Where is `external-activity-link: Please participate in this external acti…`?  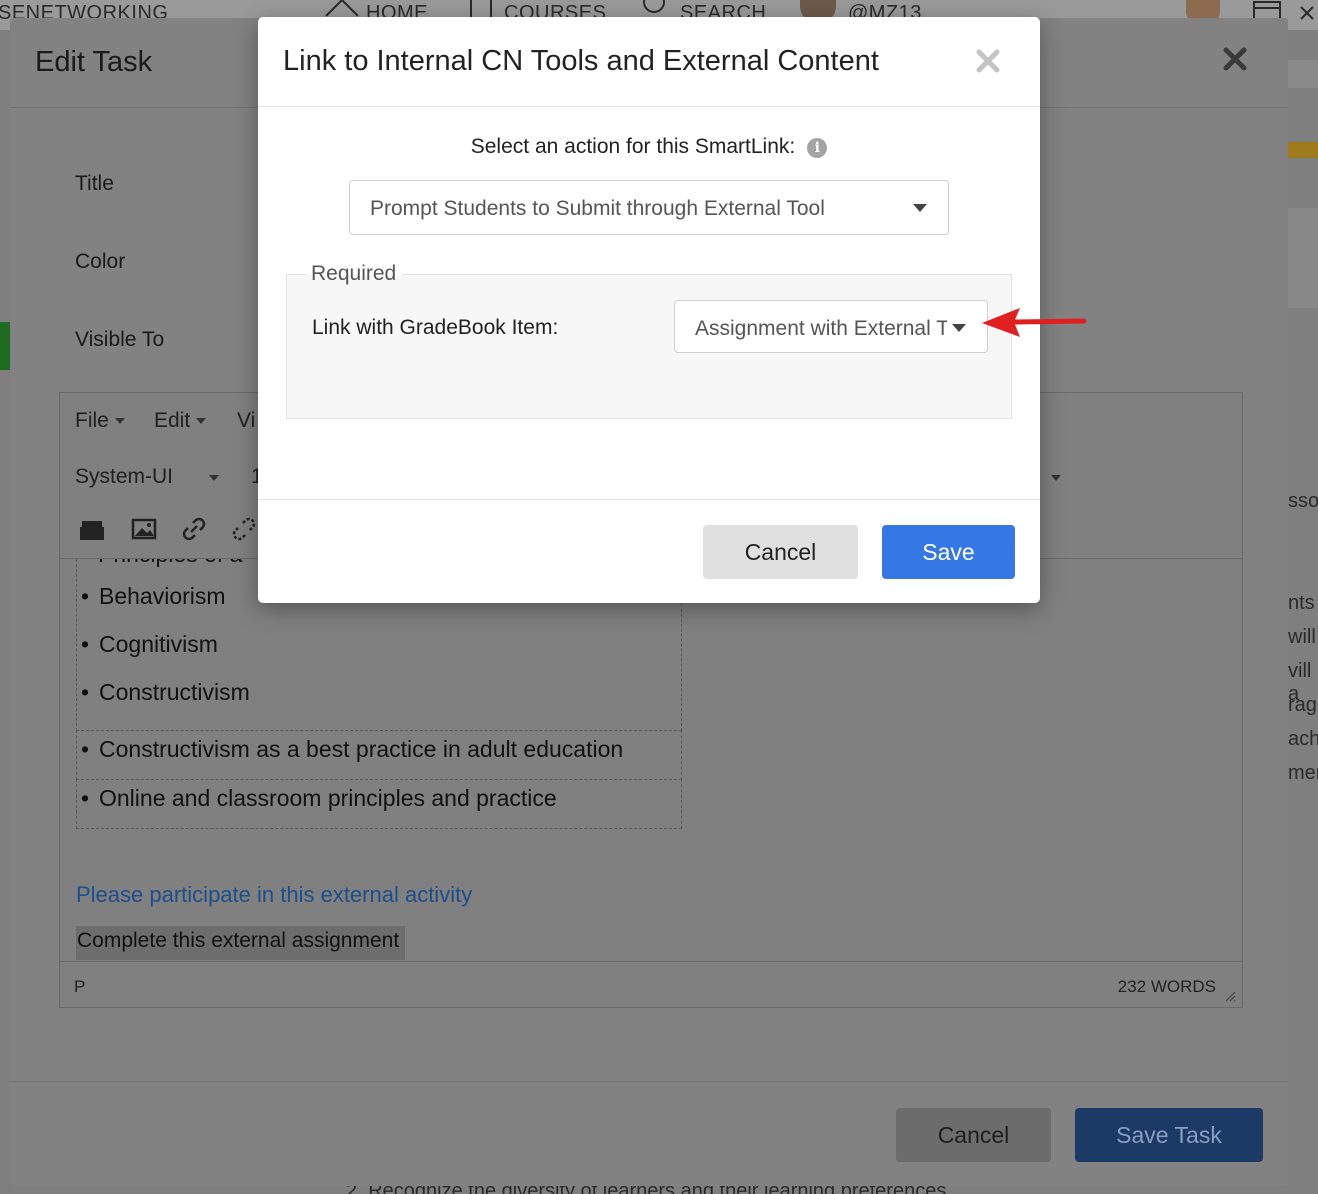 external-activity-link: Please participate in this external acti… is located at coordinates (274, 895).